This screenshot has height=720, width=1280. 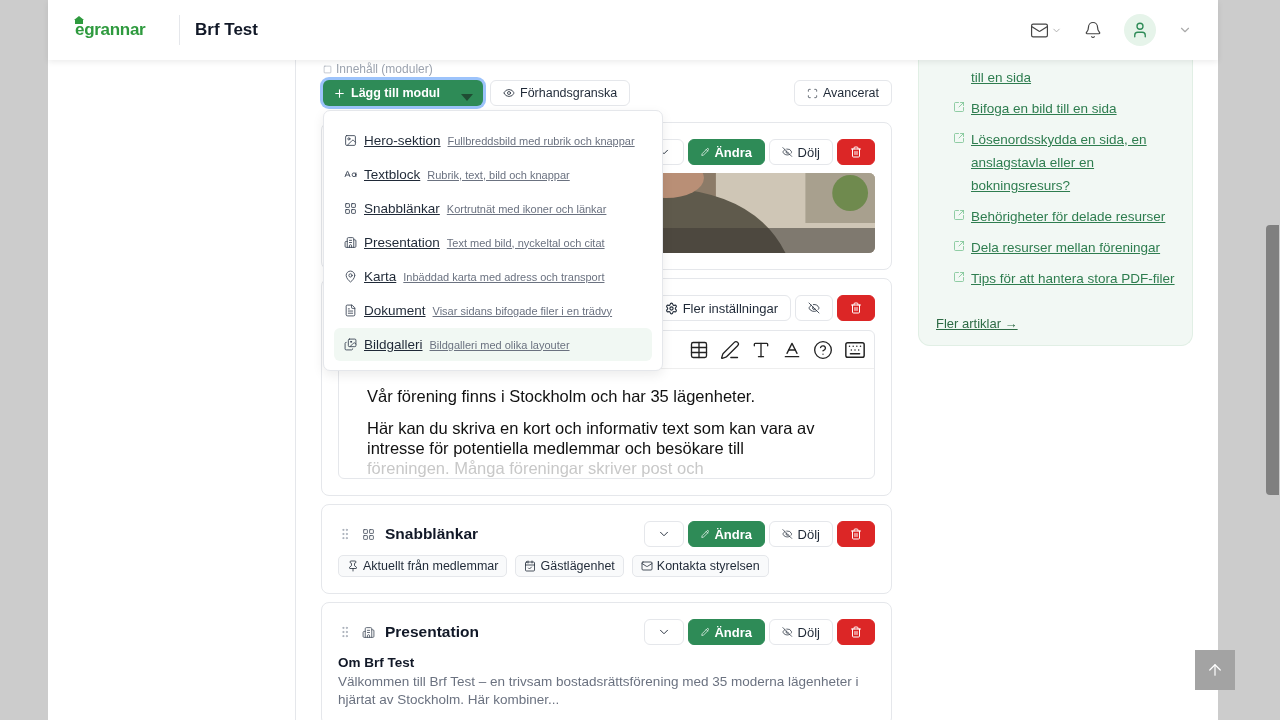 What do you see at coordinates (569, 566) in the screenshot?
I see `quick-link-chip: Gästlägenhet` at bounding box center [569, 566].